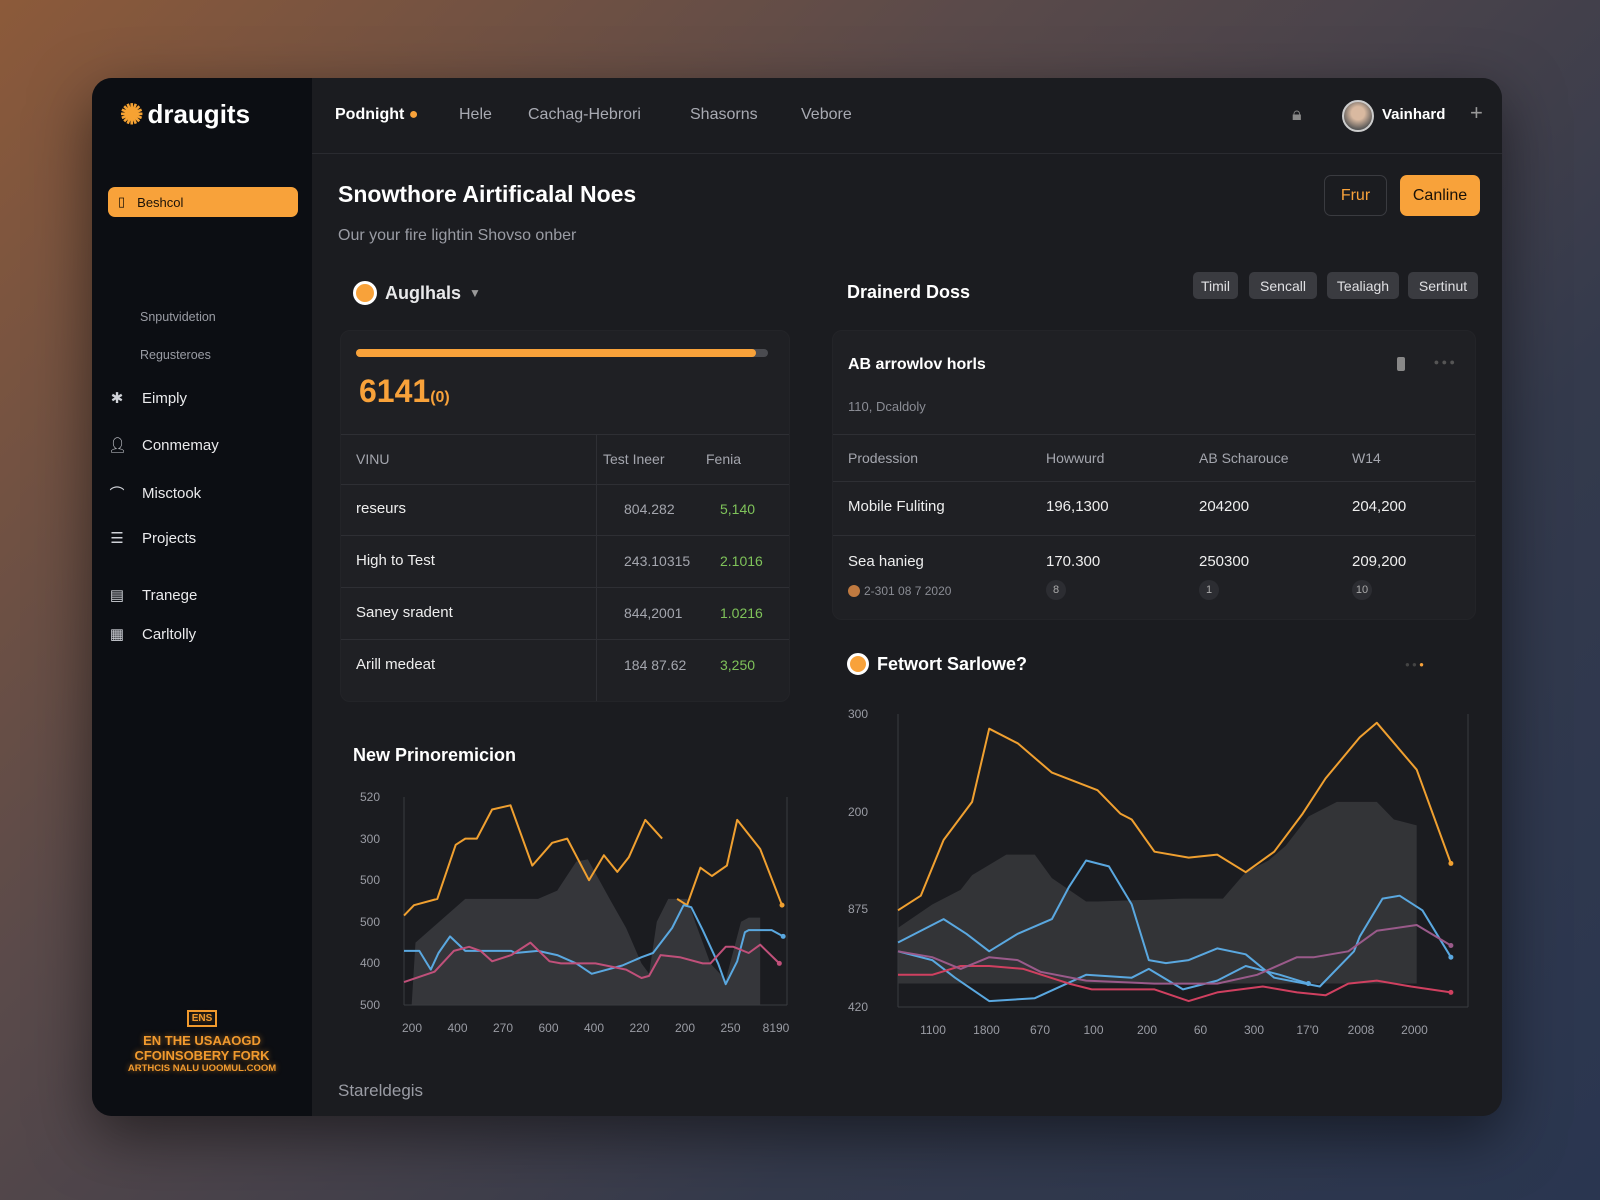 This screenshot has width=1600, height=1200. I want to click on column-header: Prodession, so click(883, 458).